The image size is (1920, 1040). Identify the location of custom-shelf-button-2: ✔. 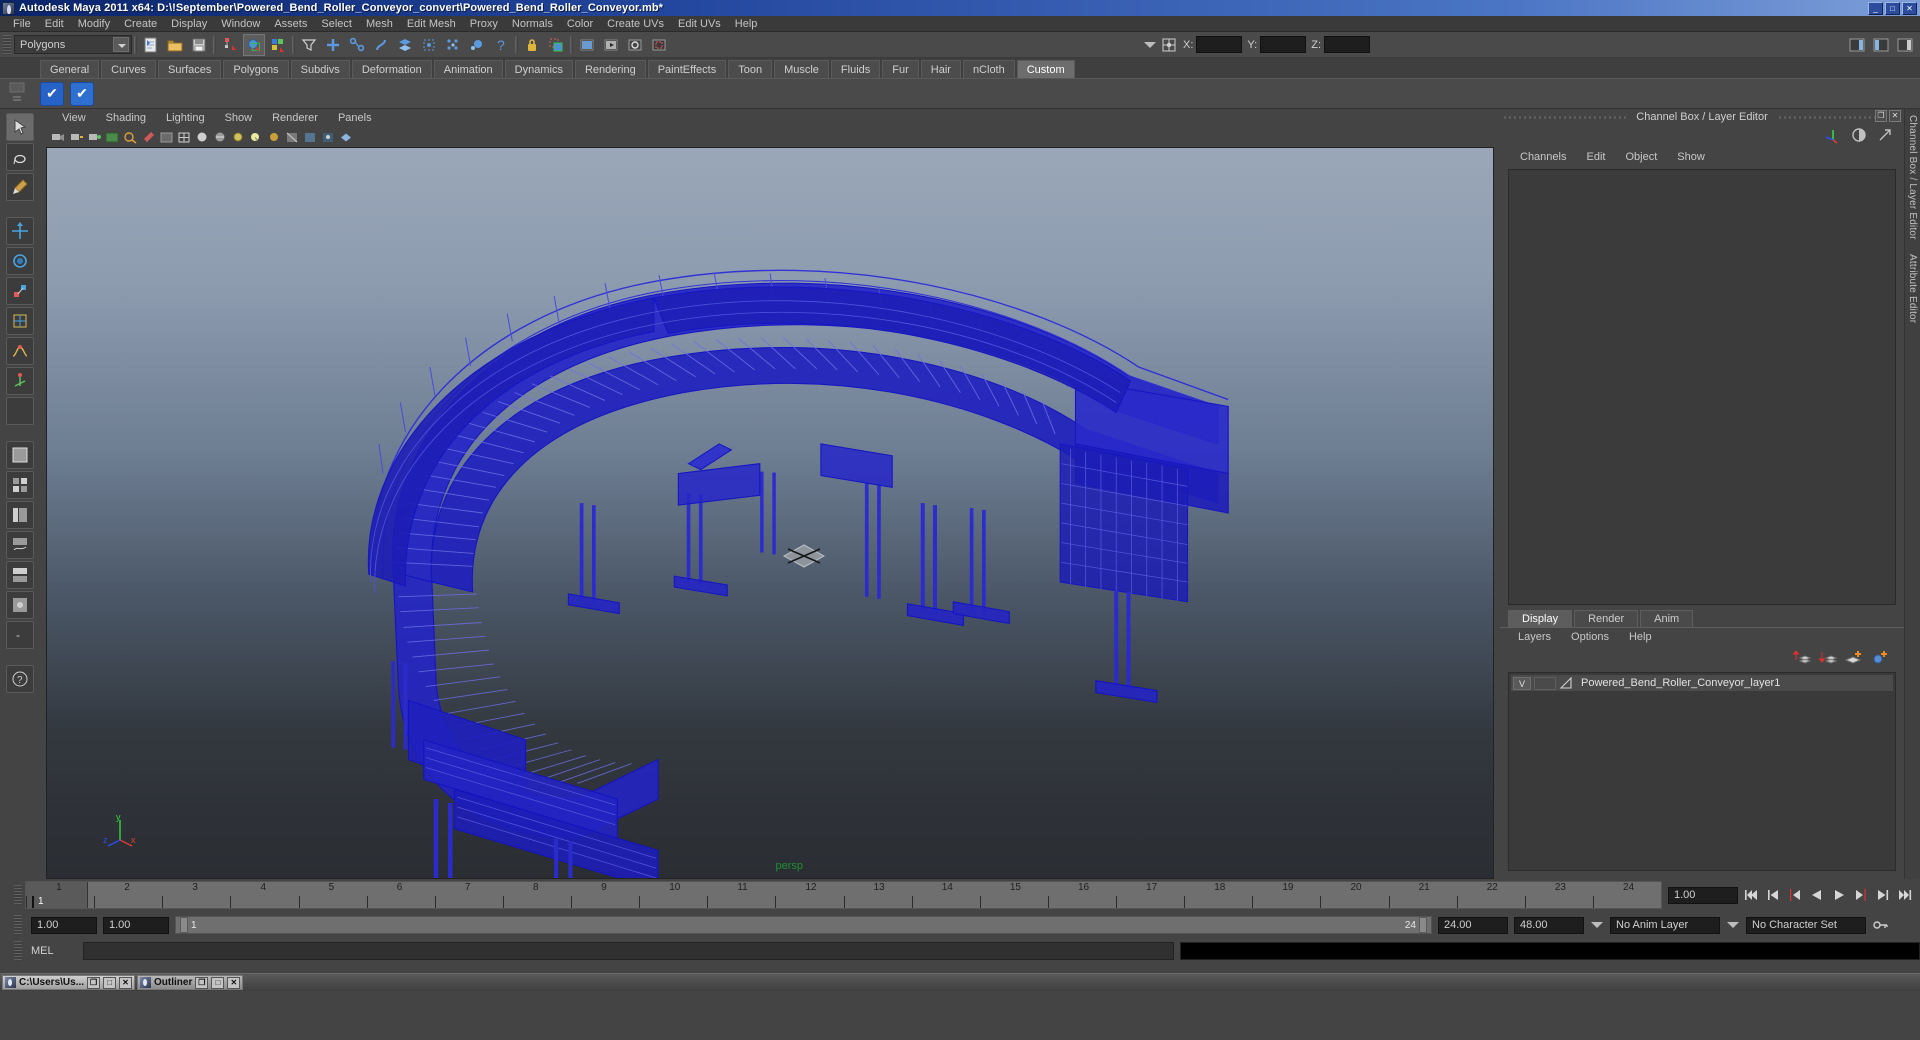
(82, 93).